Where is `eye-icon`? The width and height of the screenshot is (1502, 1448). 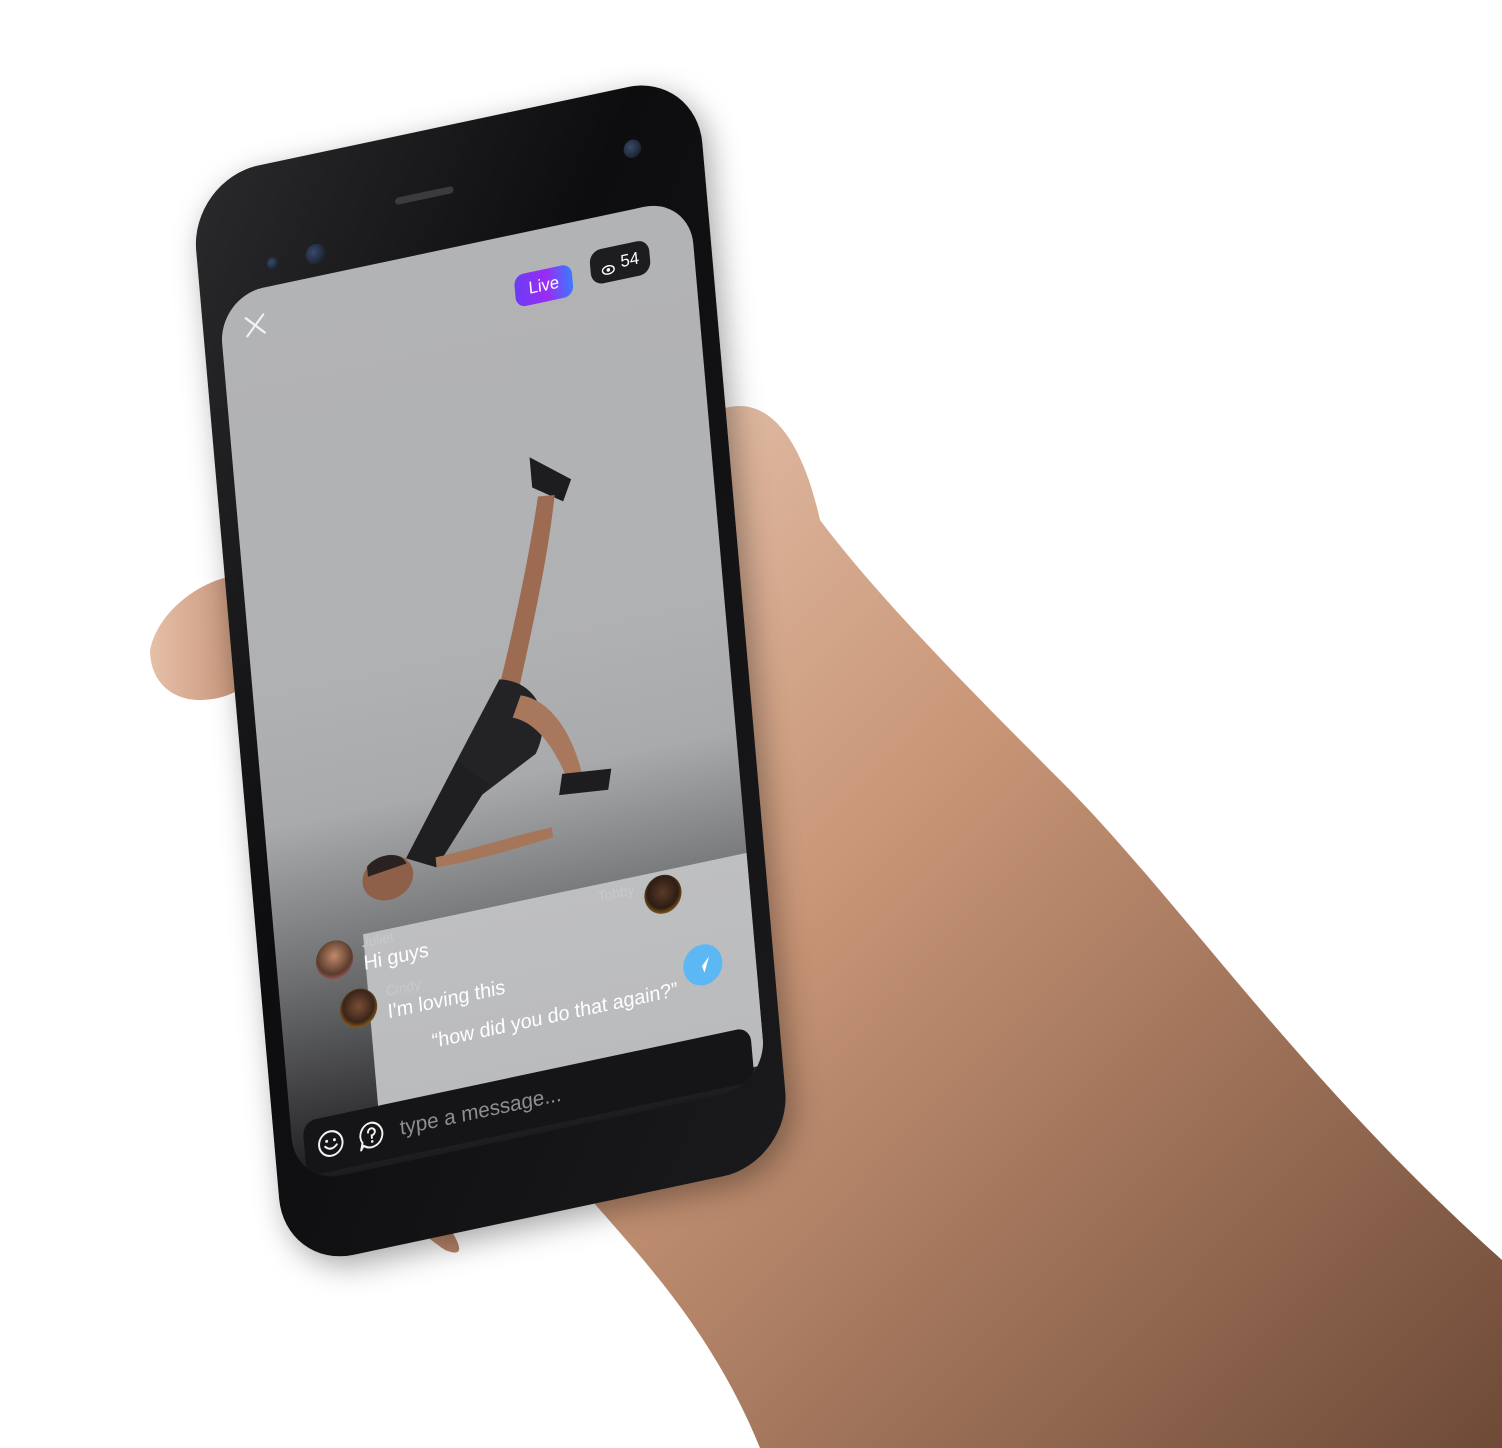
eye-icon is located at coordinates (608, 266).